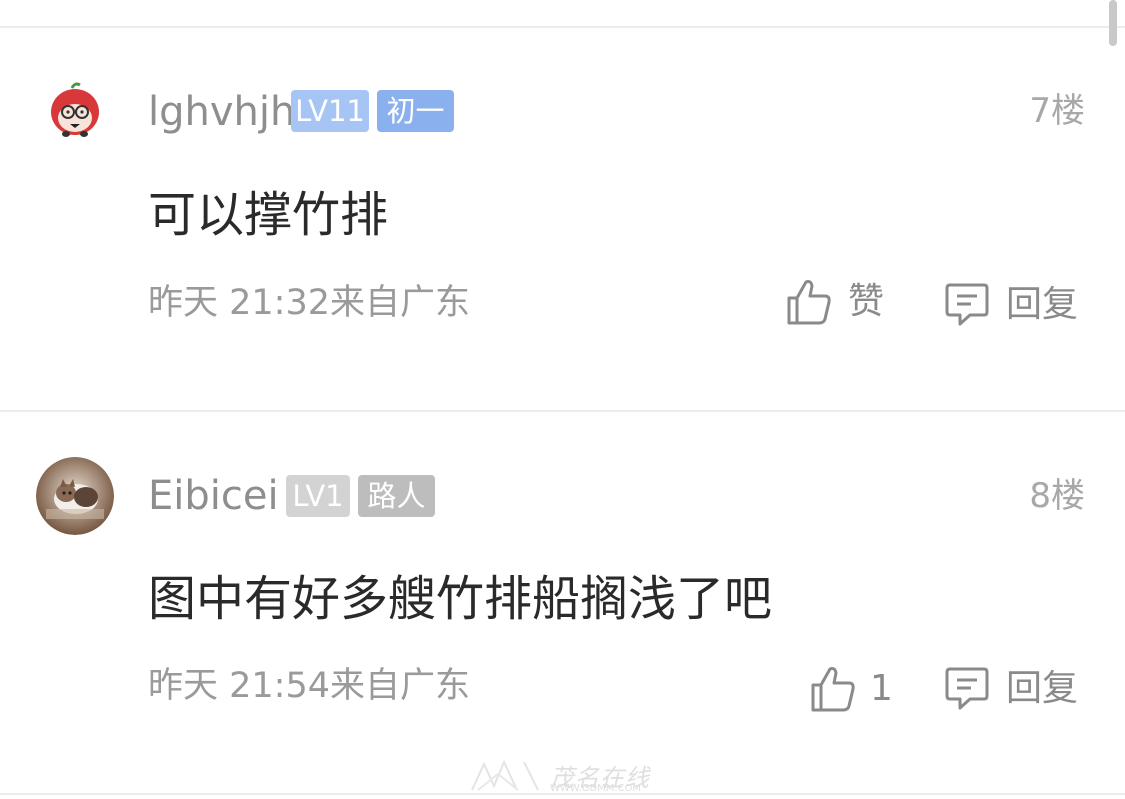  I want to click on scrollbar, so click(1113, 23).